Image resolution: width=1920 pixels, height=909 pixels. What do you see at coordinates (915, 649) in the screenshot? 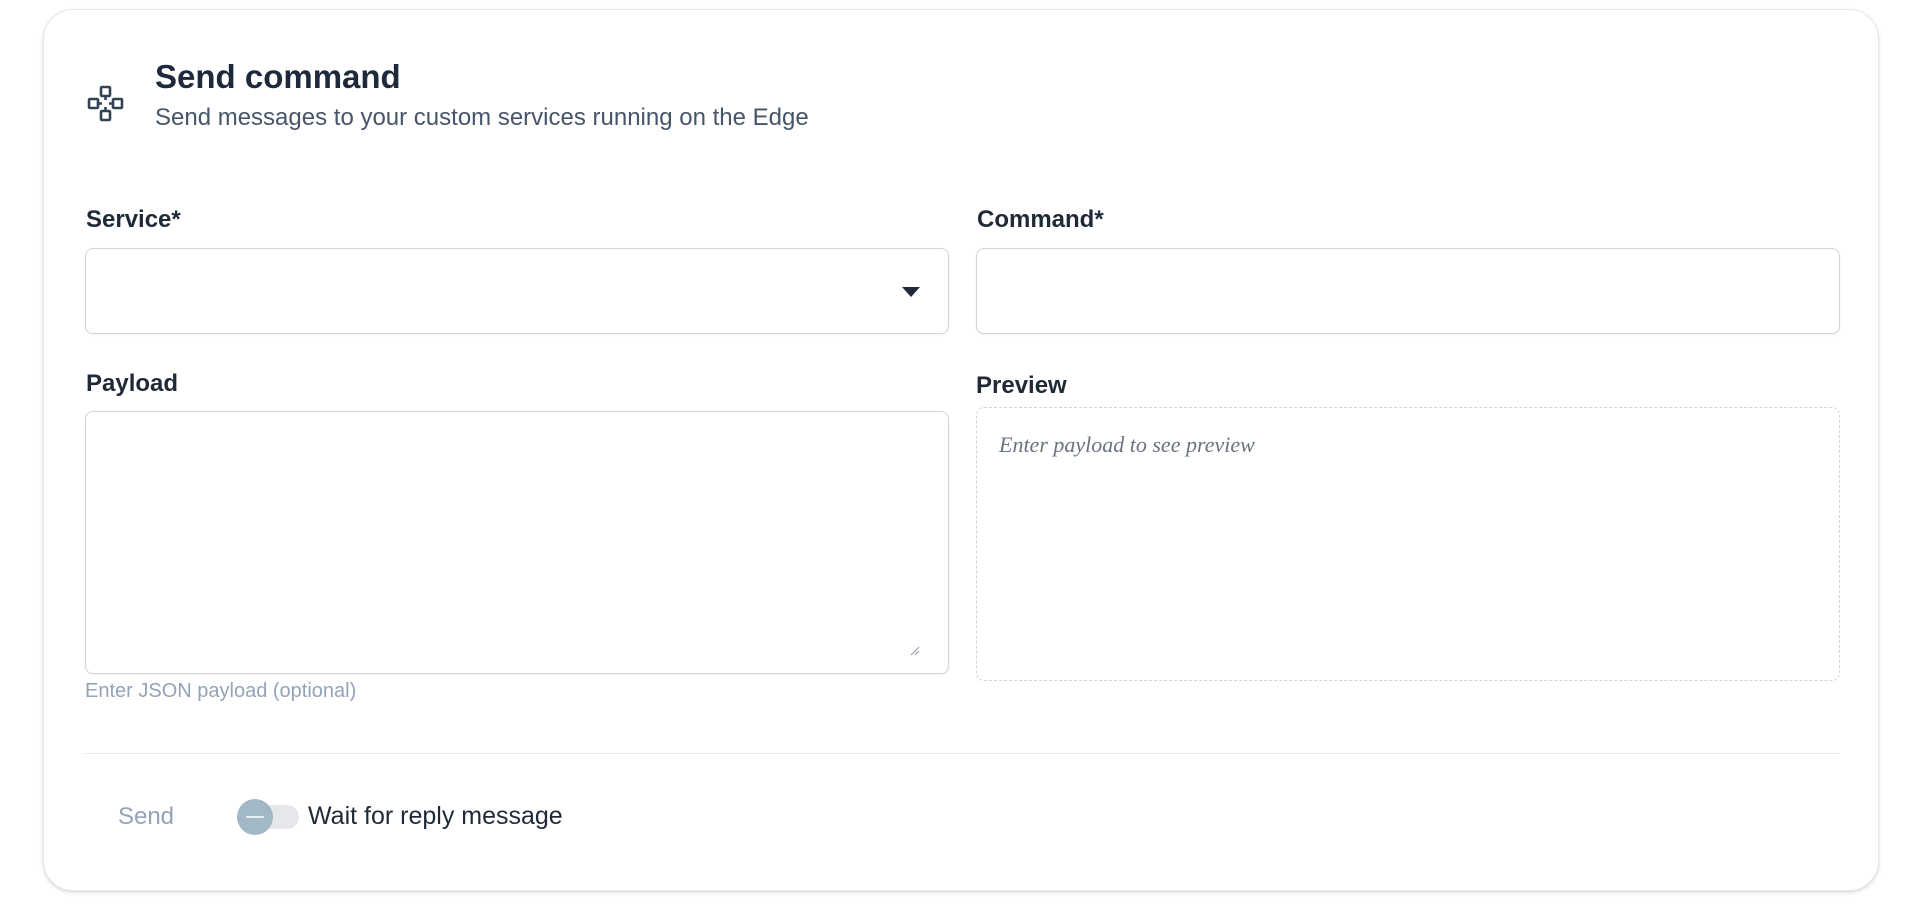
I see `resize-handle-icon` at bounding box center [915, 649].